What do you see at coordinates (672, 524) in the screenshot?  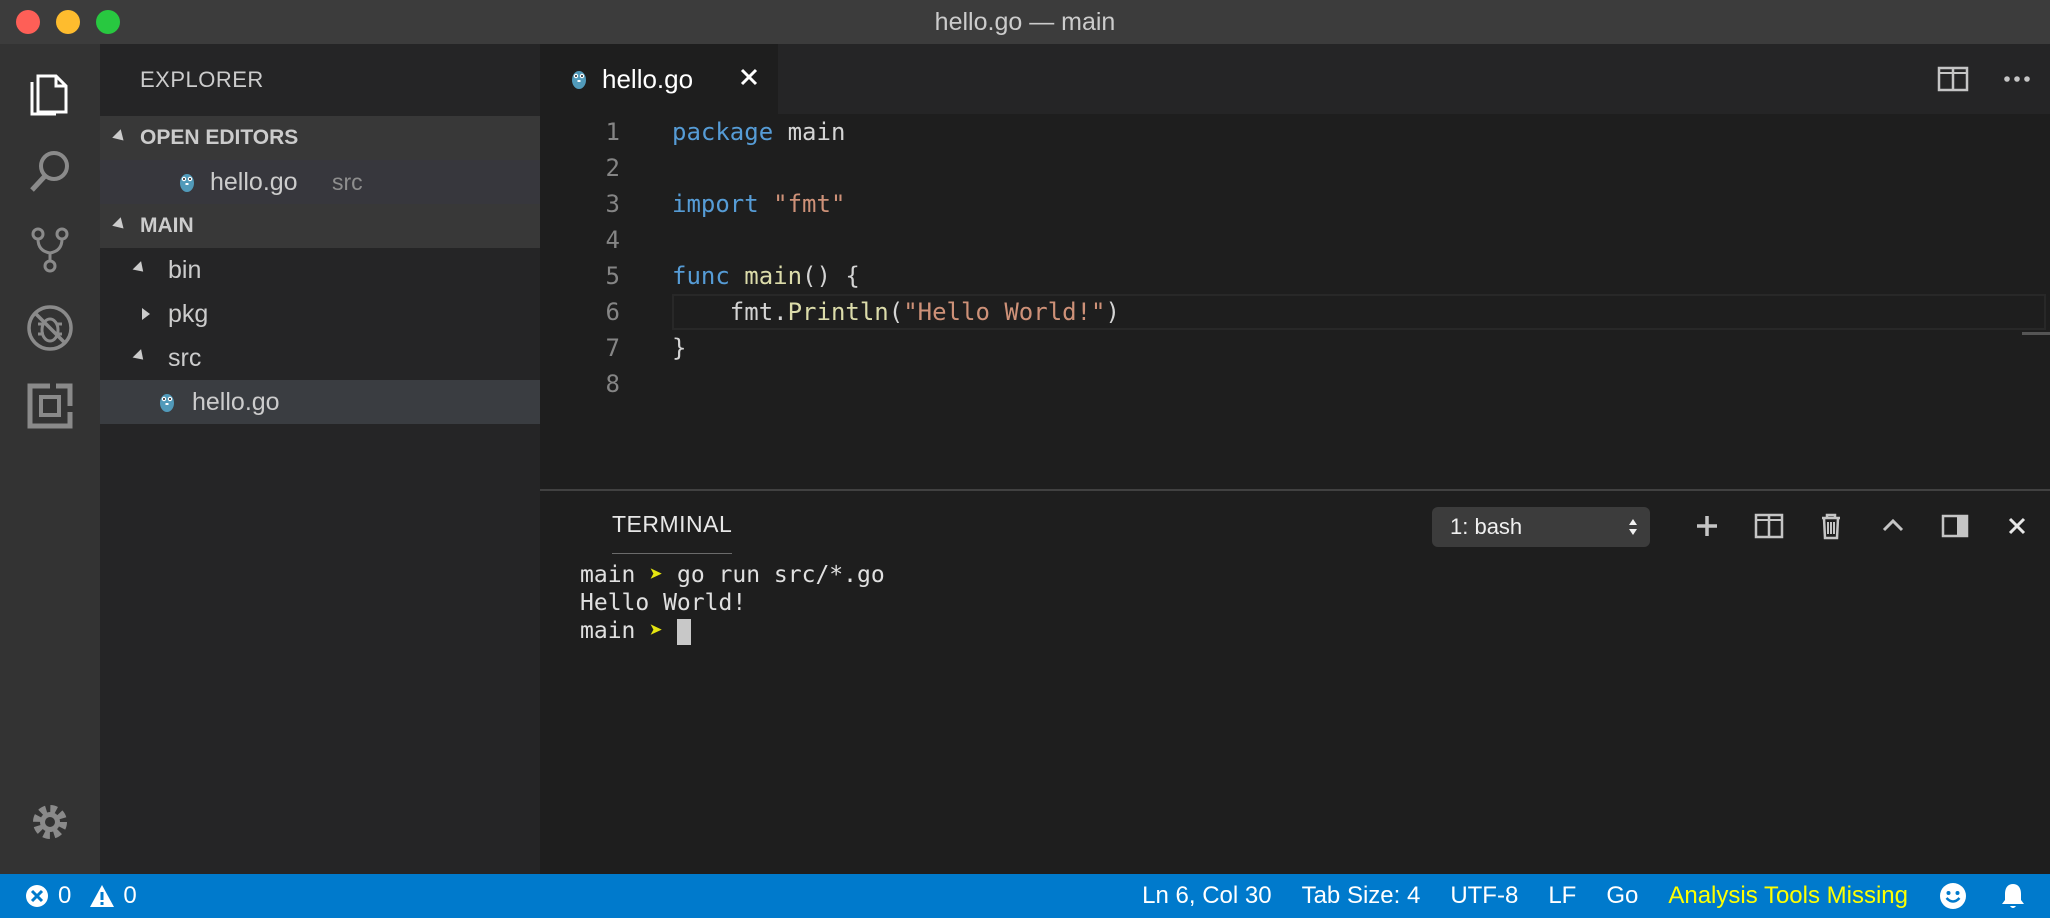 I see `tab-terminal: TERMINAL` at bounding box center [672, 524].